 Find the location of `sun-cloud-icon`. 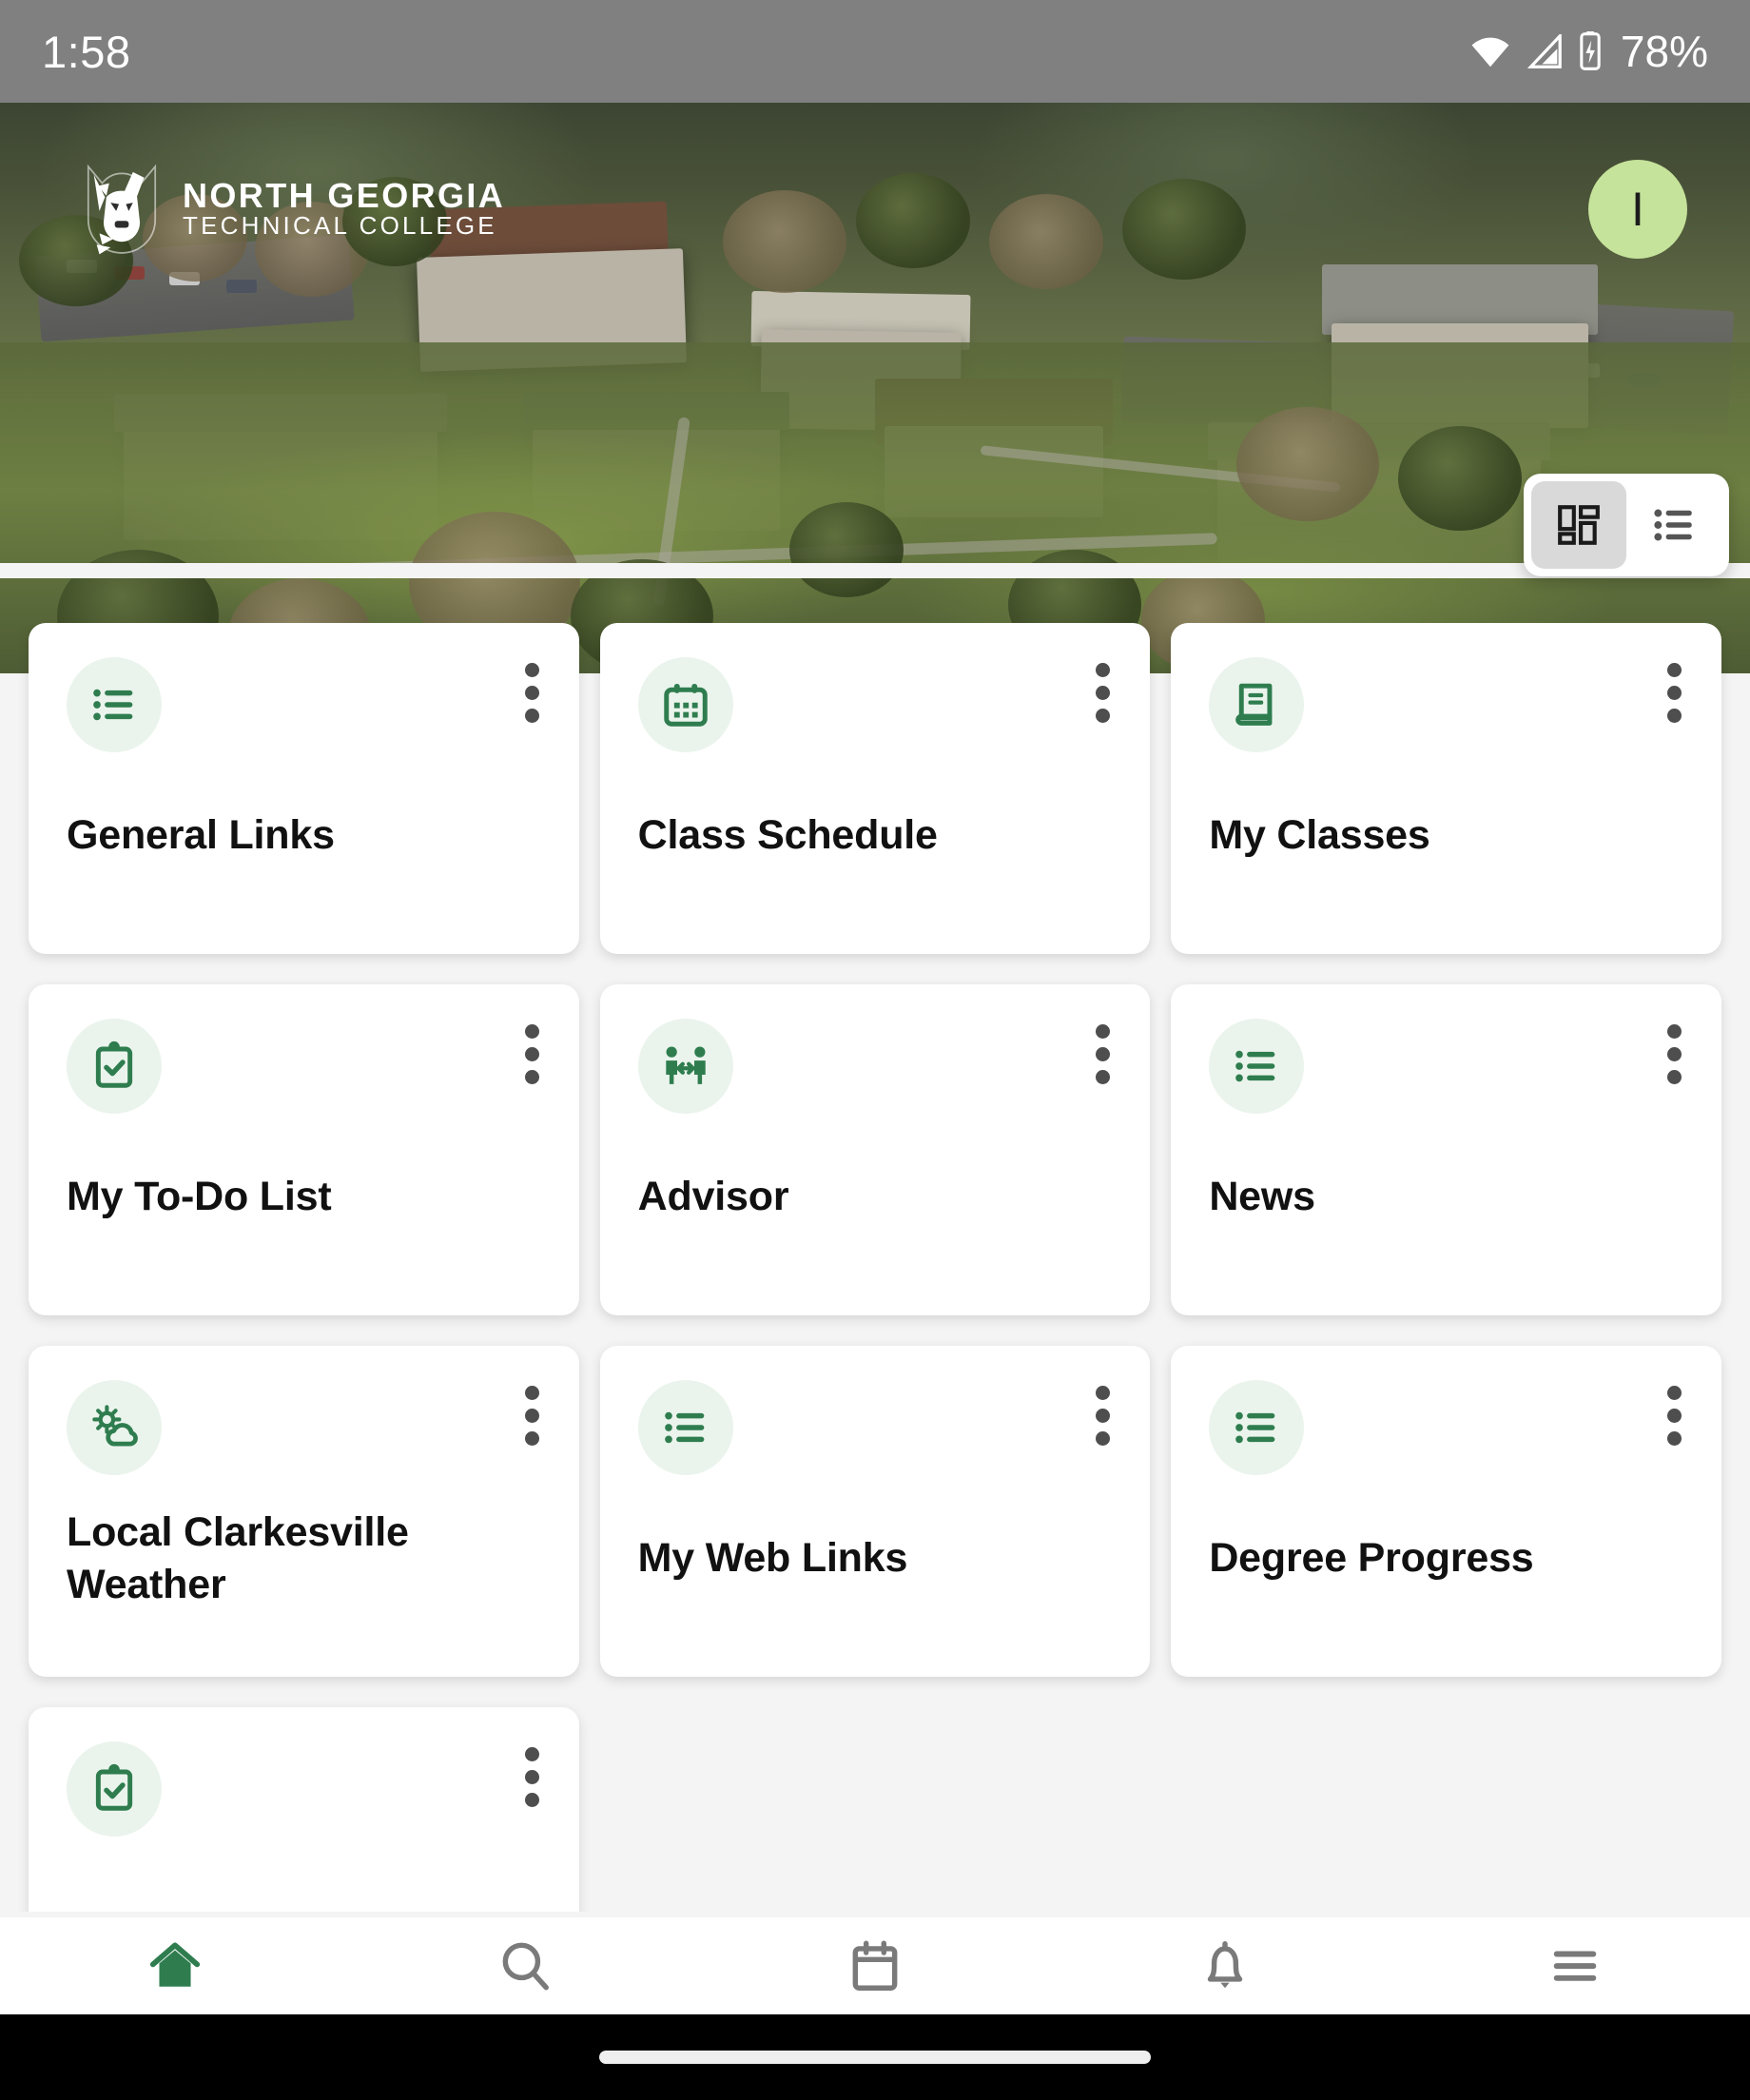

sun-cloud-icon is located at coordinates (115, 1426).